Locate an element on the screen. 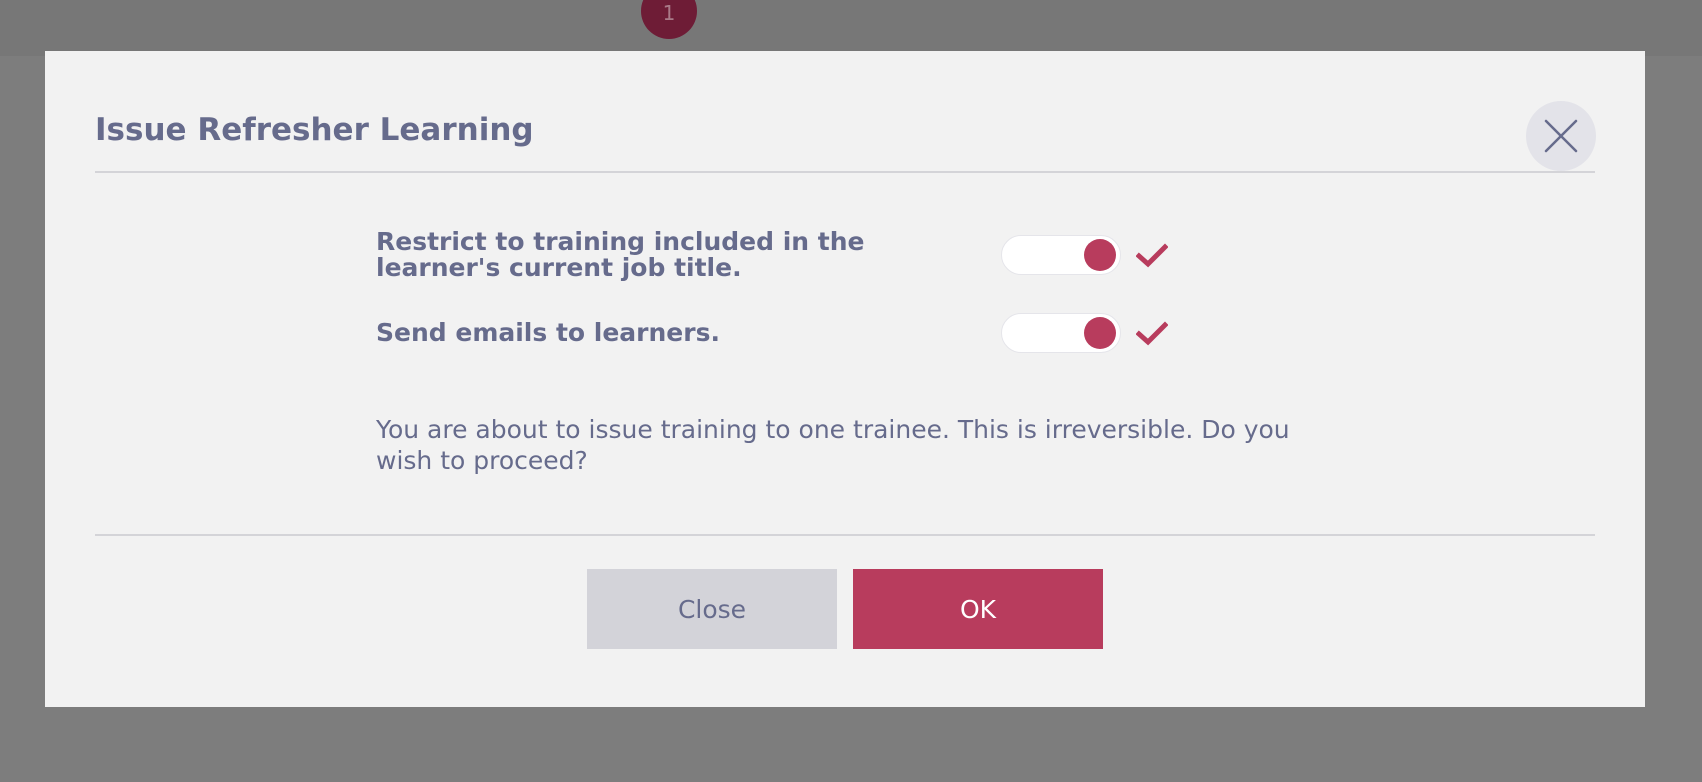 This screenshot has width=1702, height=782. header-divider is located at coordinates (845, 172).